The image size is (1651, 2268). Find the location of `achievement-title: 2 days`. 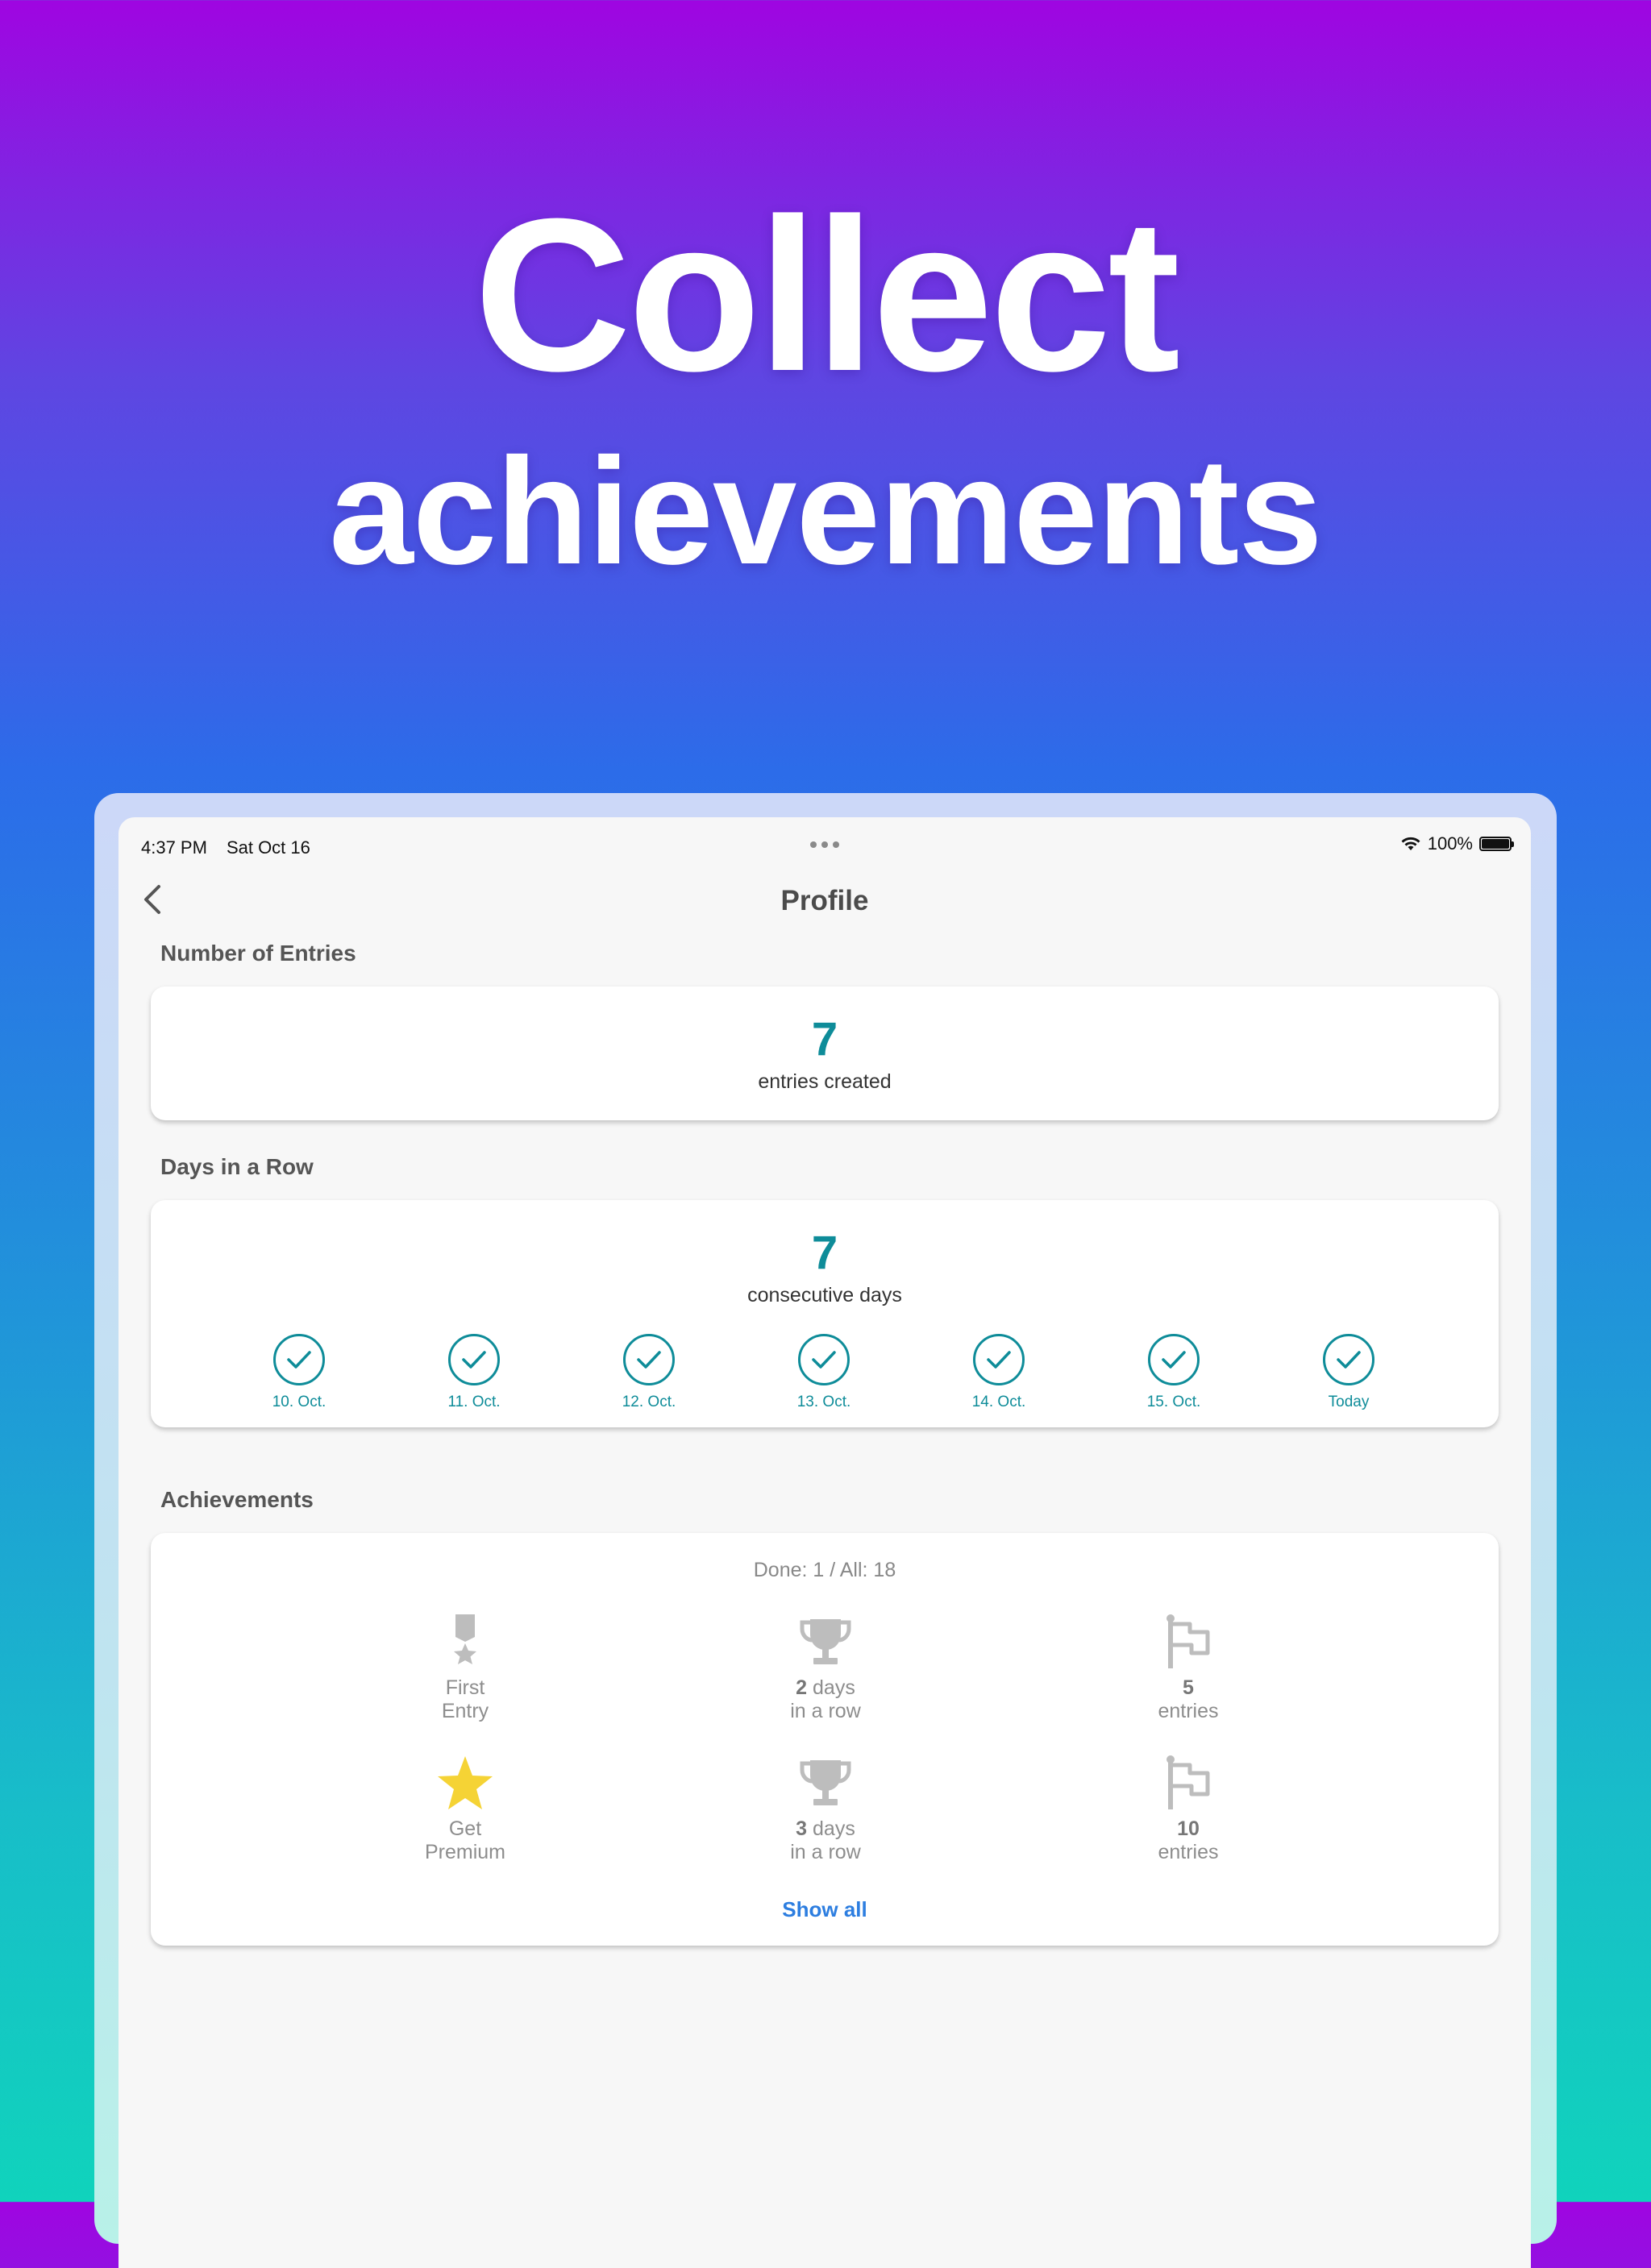

achievement-title: 2 days is located at coordinates (825, 1687).